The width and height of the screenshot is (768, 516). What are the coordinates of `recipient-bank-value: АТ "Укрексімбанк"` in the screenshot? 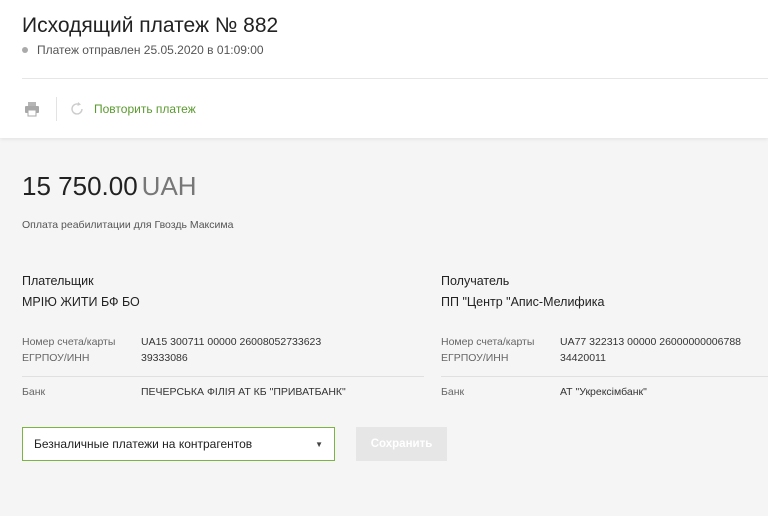 It's located at (603, 392).